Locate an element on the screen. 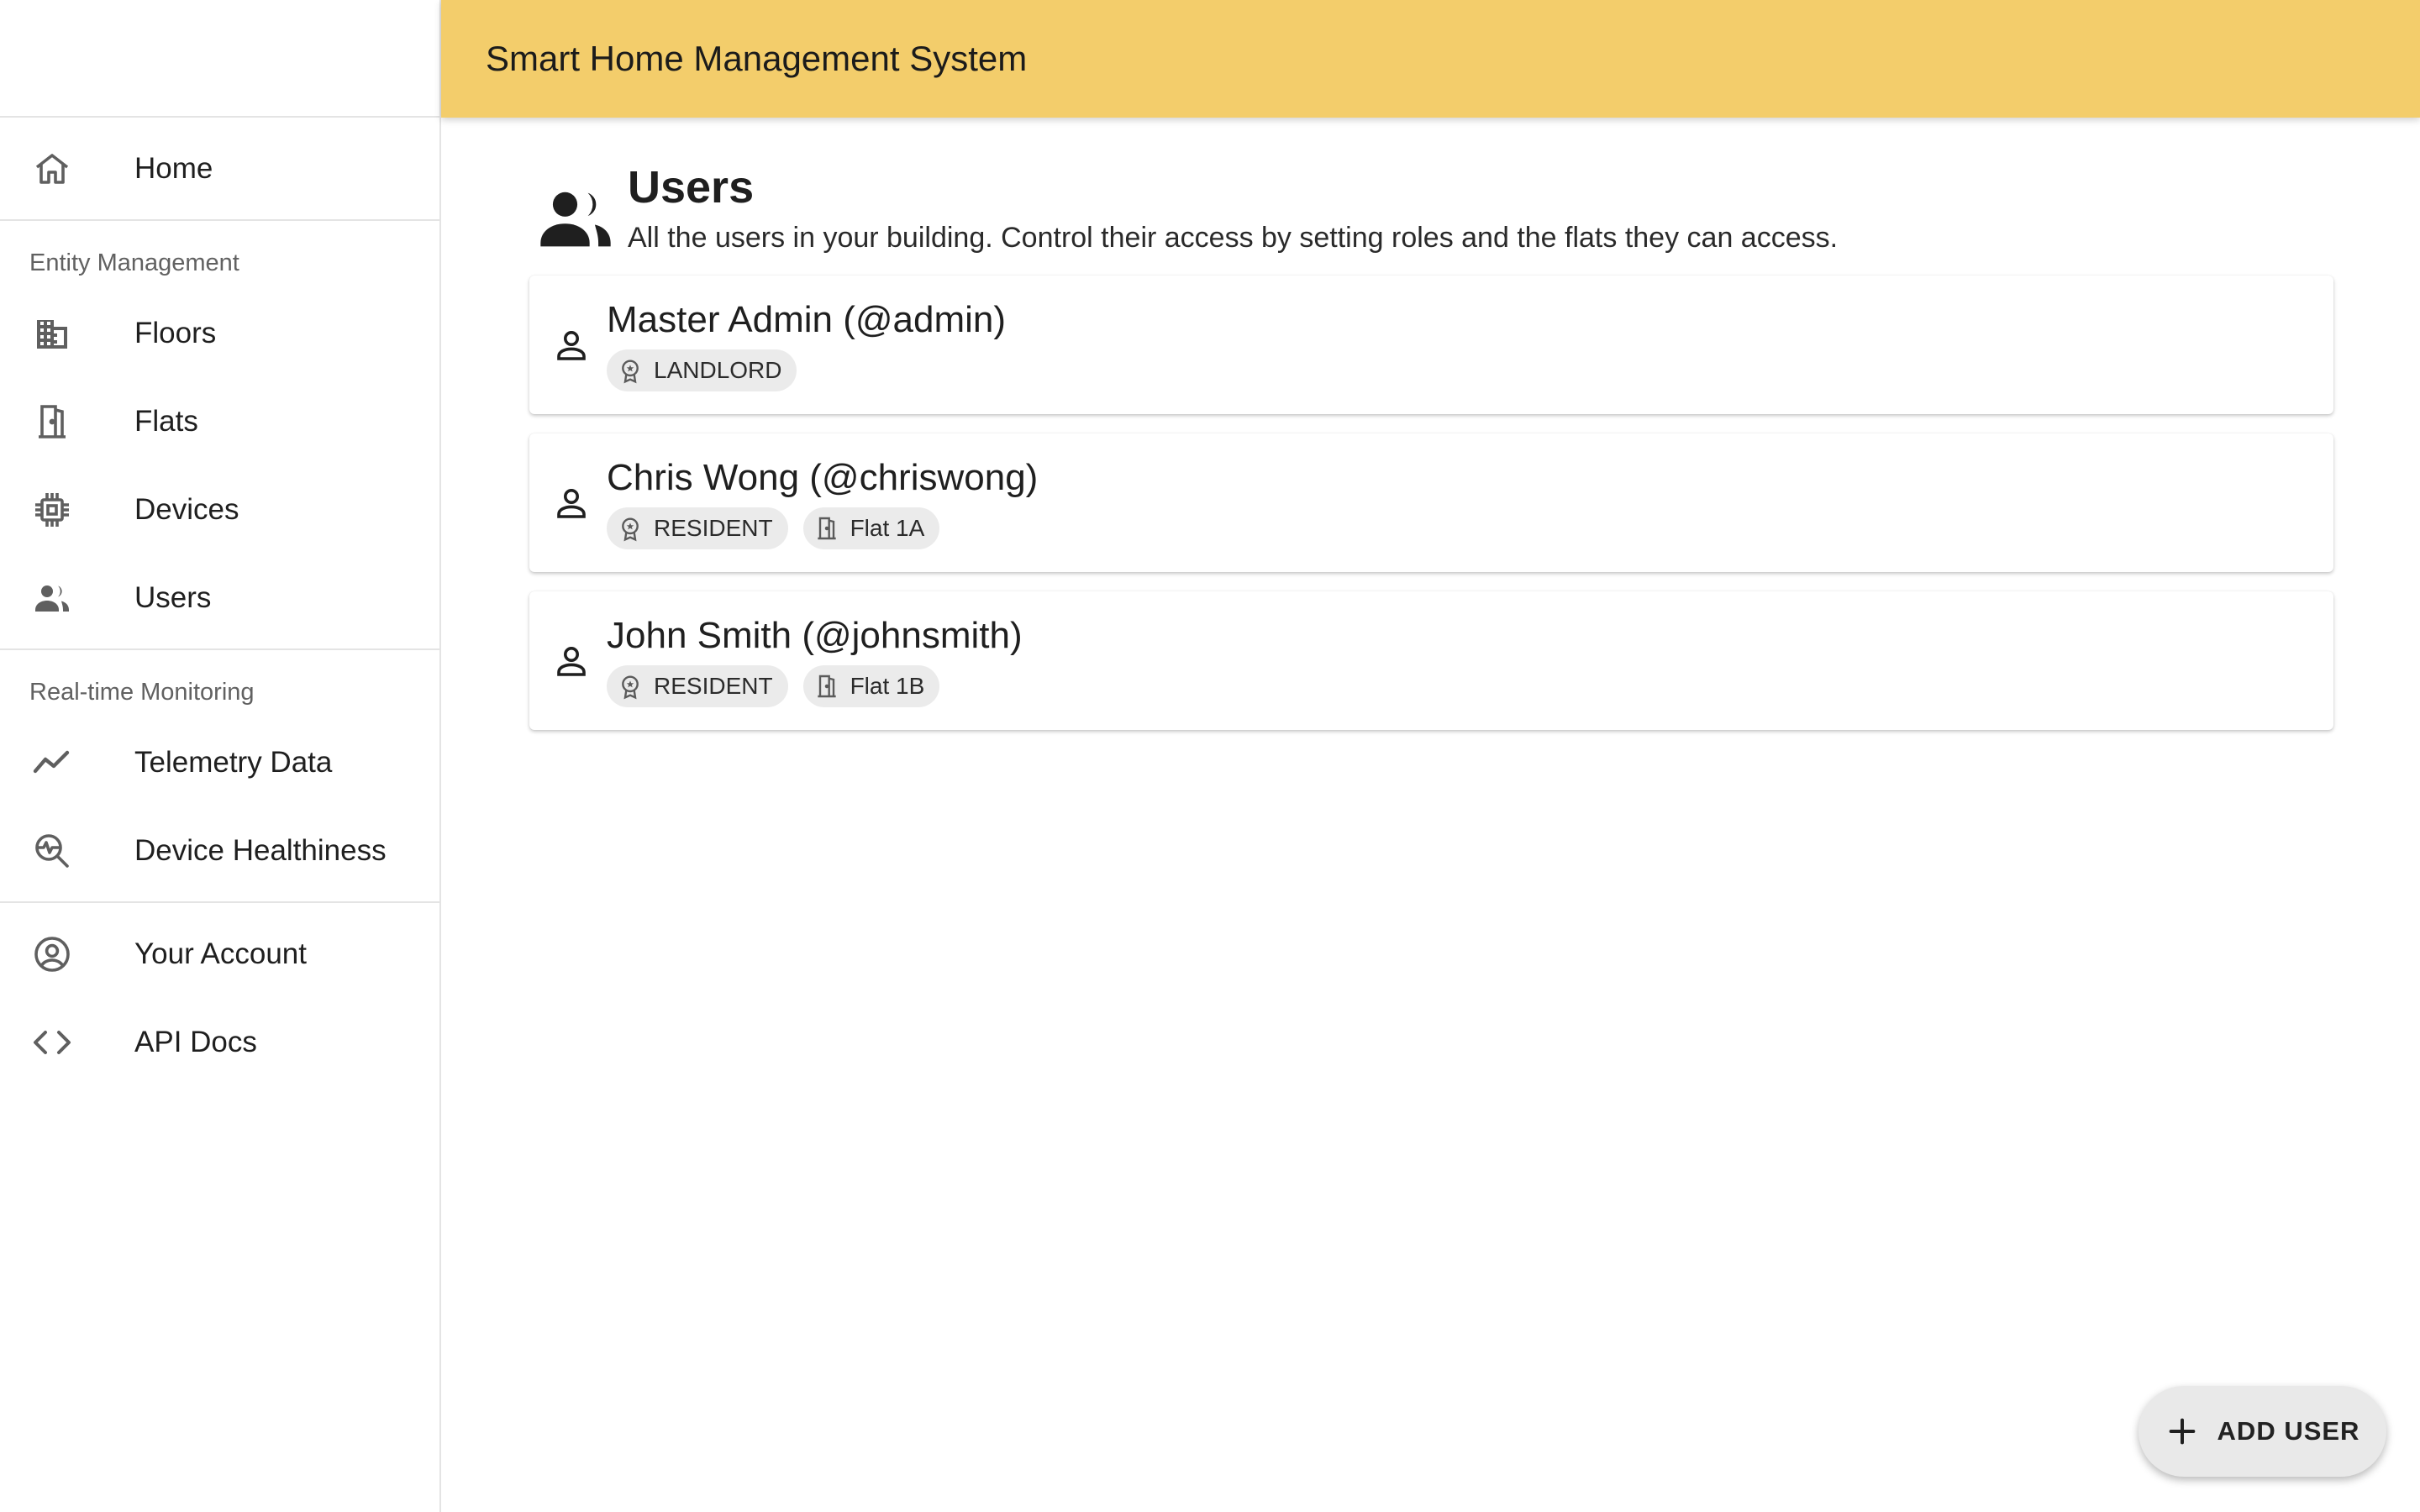 The height and width of the screenshot is (1512, 2420). role-chip: LANDLORD is located at coordinates (702, 370).